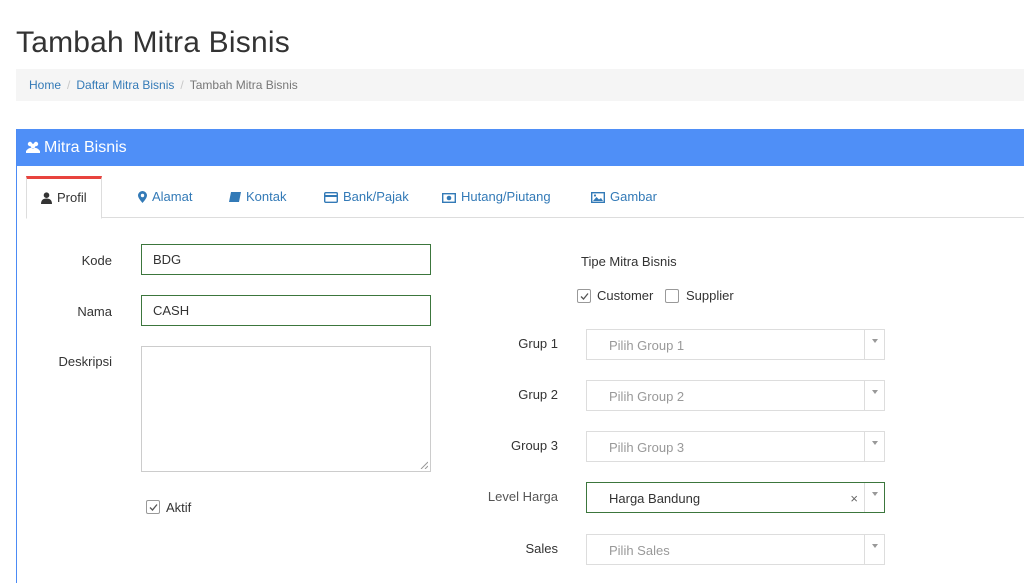 This screenshot has height=583, width=1024. What do you see at coordinates (286, 310) in the screenshot?
I see `nama-input: CASH` at bounding box center [286, 310].